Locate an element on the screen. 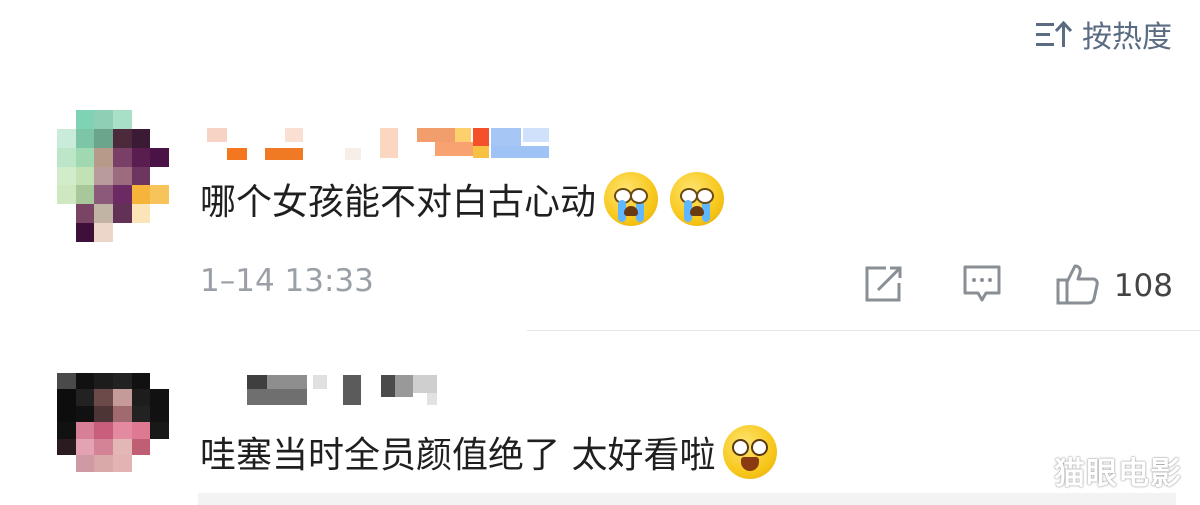  comment-text-content: 哇塞当时全员颜值绝了 太好看啦 is located at coordinates (458, 455).